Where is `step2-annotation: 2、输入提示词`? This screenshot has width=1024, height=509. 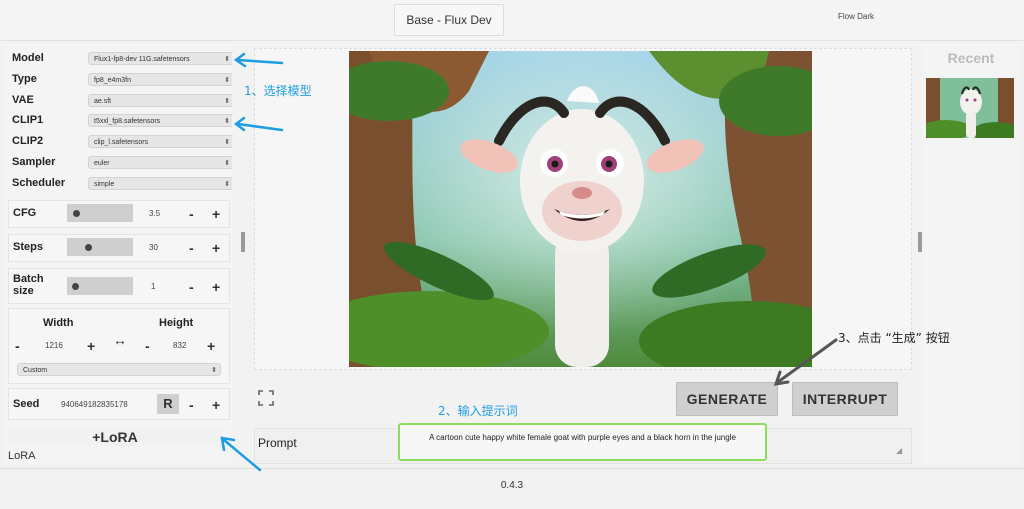 step2-annotation: 2、输入提示词 is located at coordinates (478, 411).